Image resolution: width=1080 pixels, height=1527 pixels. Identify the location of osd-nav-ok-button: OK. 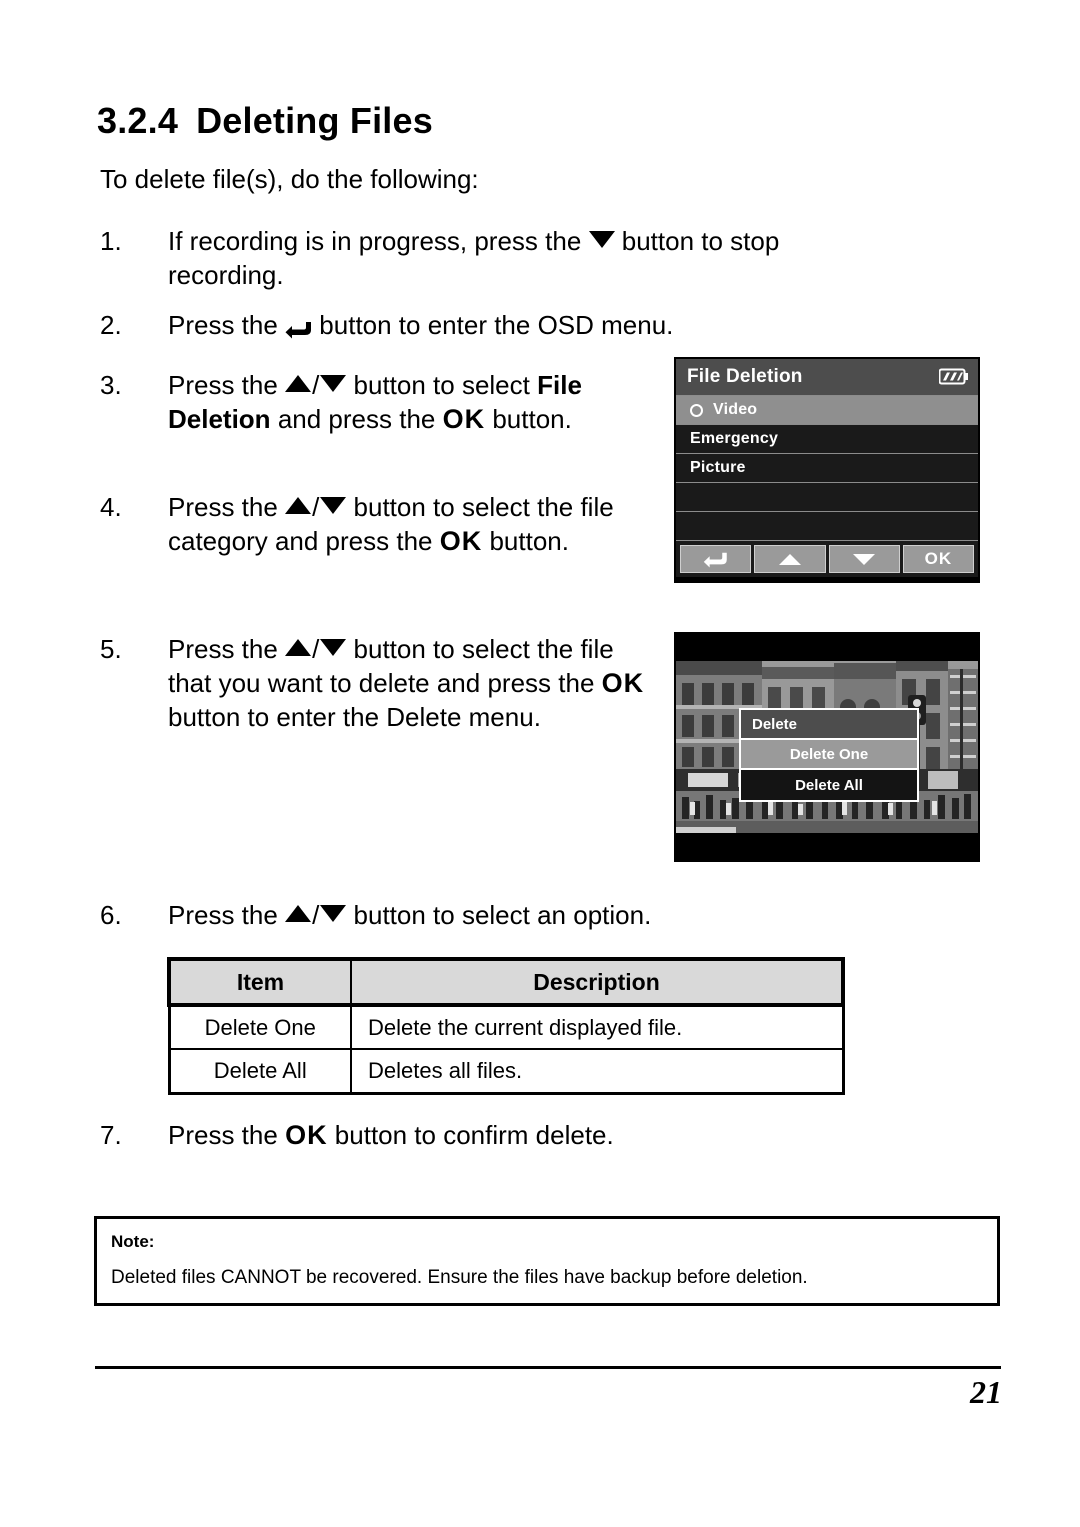
(938, 559).